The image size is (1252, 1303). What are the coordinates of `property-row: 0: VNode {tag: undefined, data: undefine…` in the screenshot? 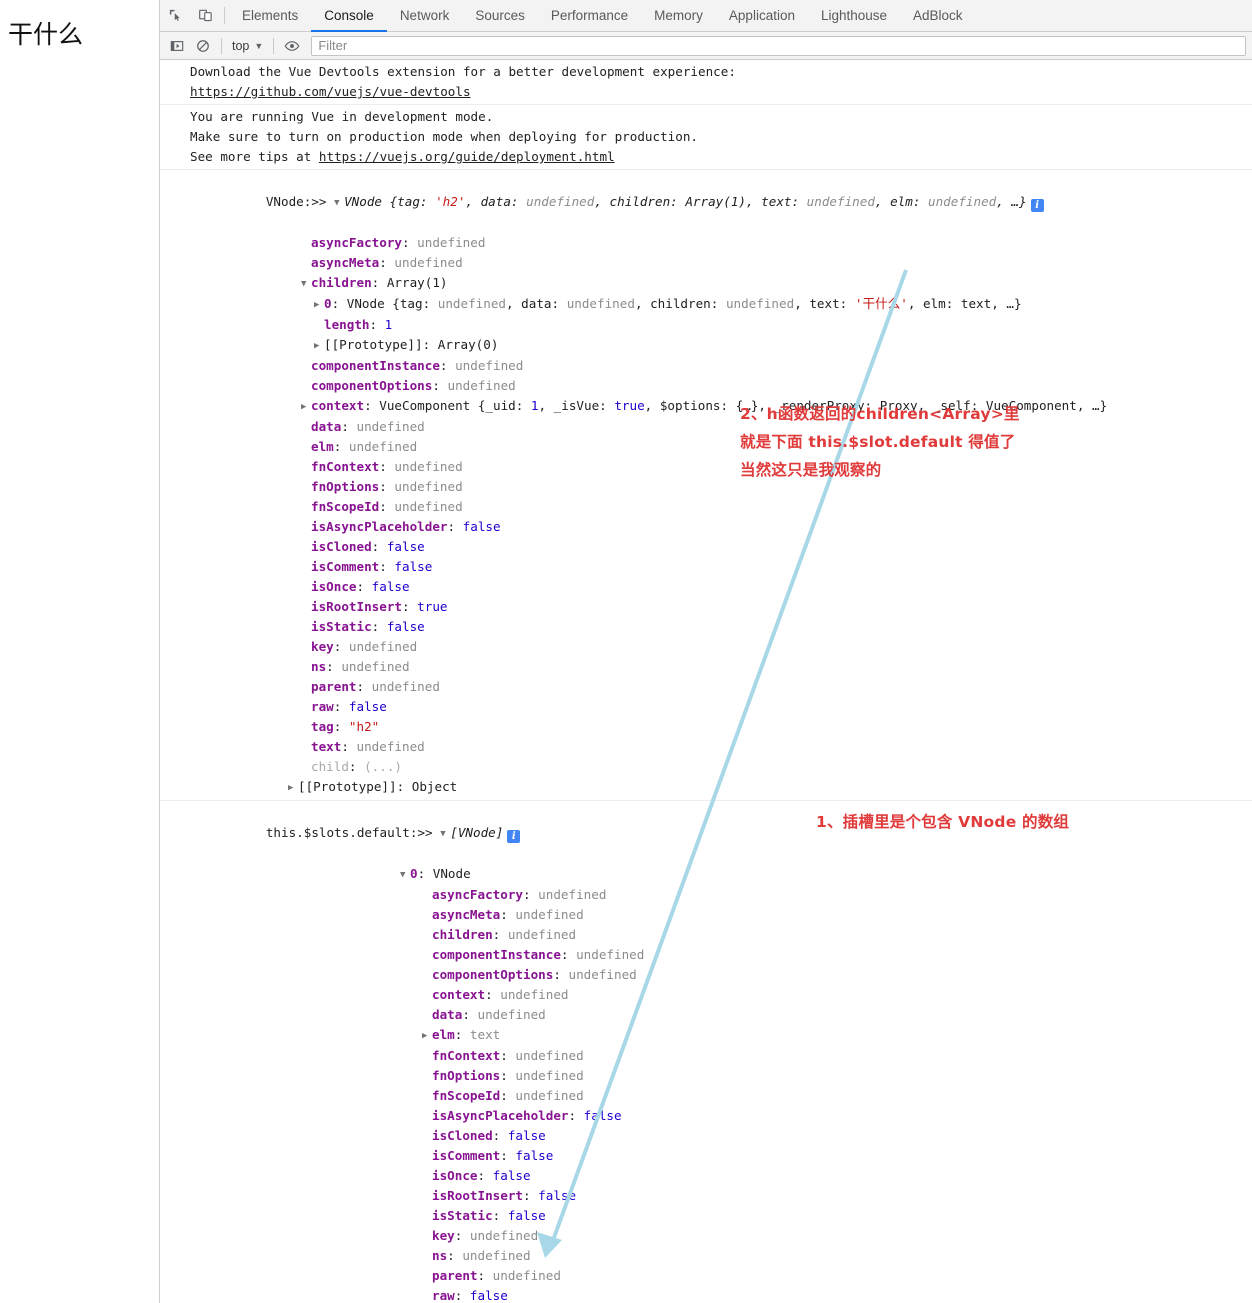 It's located at (721, 304).